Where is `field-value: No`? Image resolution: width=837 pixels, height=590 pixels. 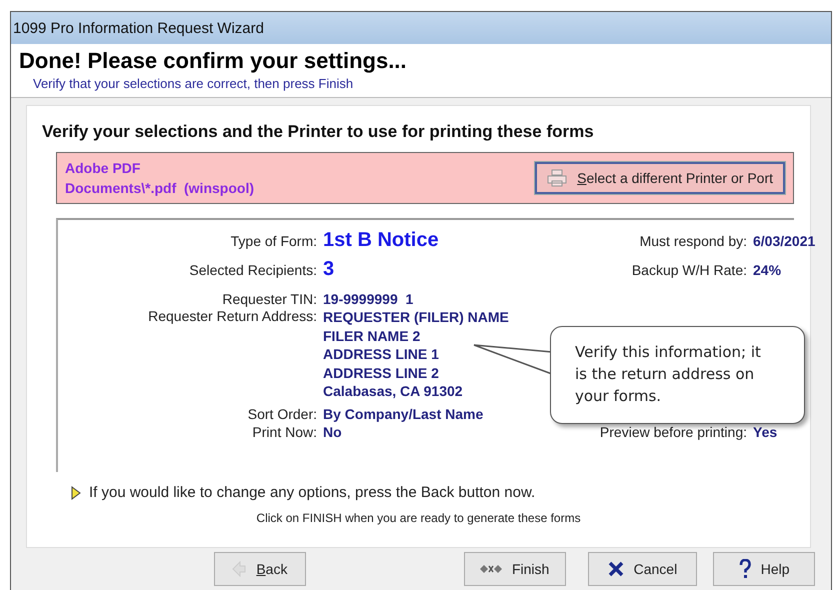
field-value: No is located at coordinates (333, 431).